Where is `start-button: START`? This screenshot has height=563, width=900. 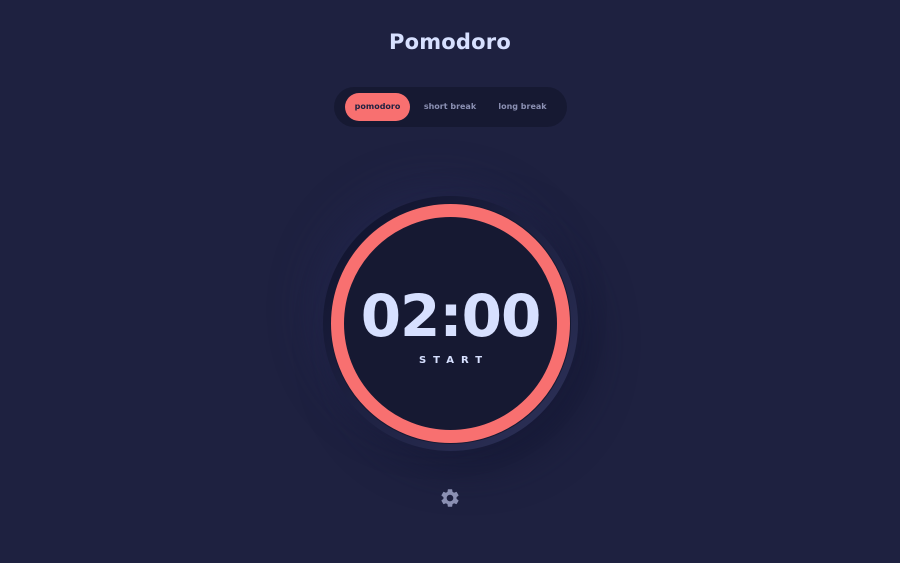 start-button: START is located at coordinates (450, 360).